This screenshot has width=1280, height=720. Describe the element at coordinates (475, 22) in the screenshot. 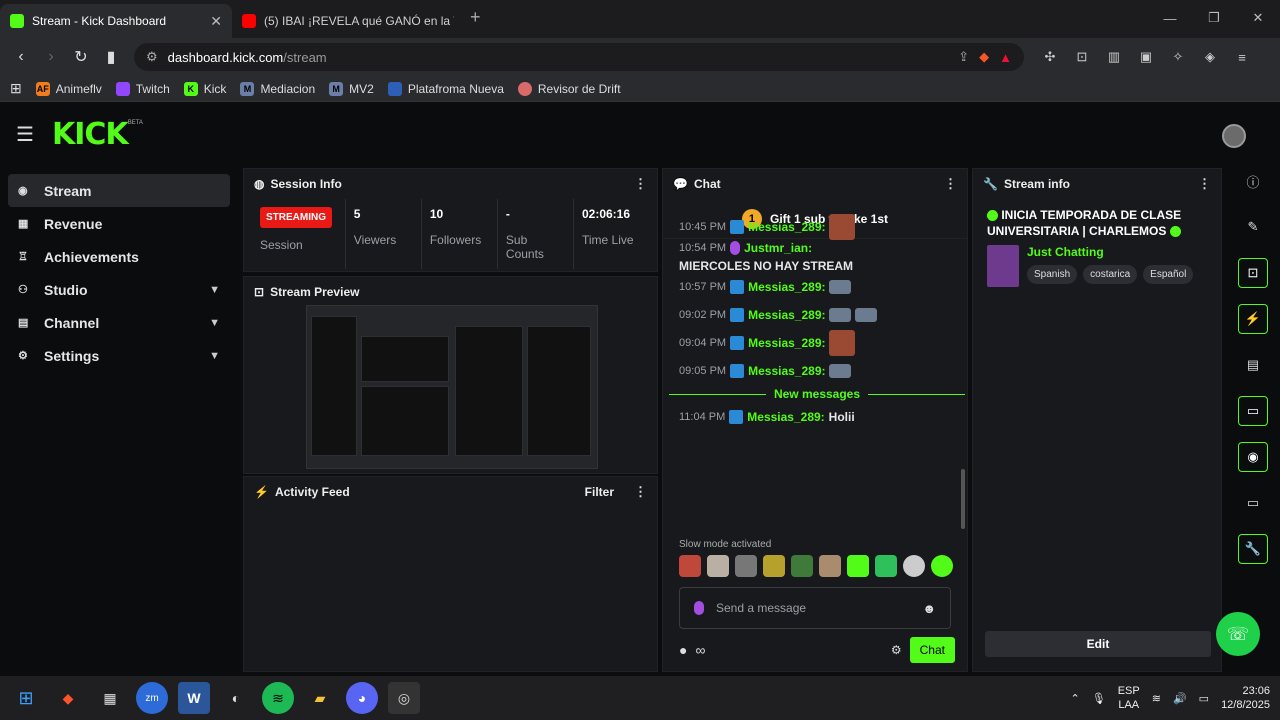

I see `new-tab-button: +` at that location.